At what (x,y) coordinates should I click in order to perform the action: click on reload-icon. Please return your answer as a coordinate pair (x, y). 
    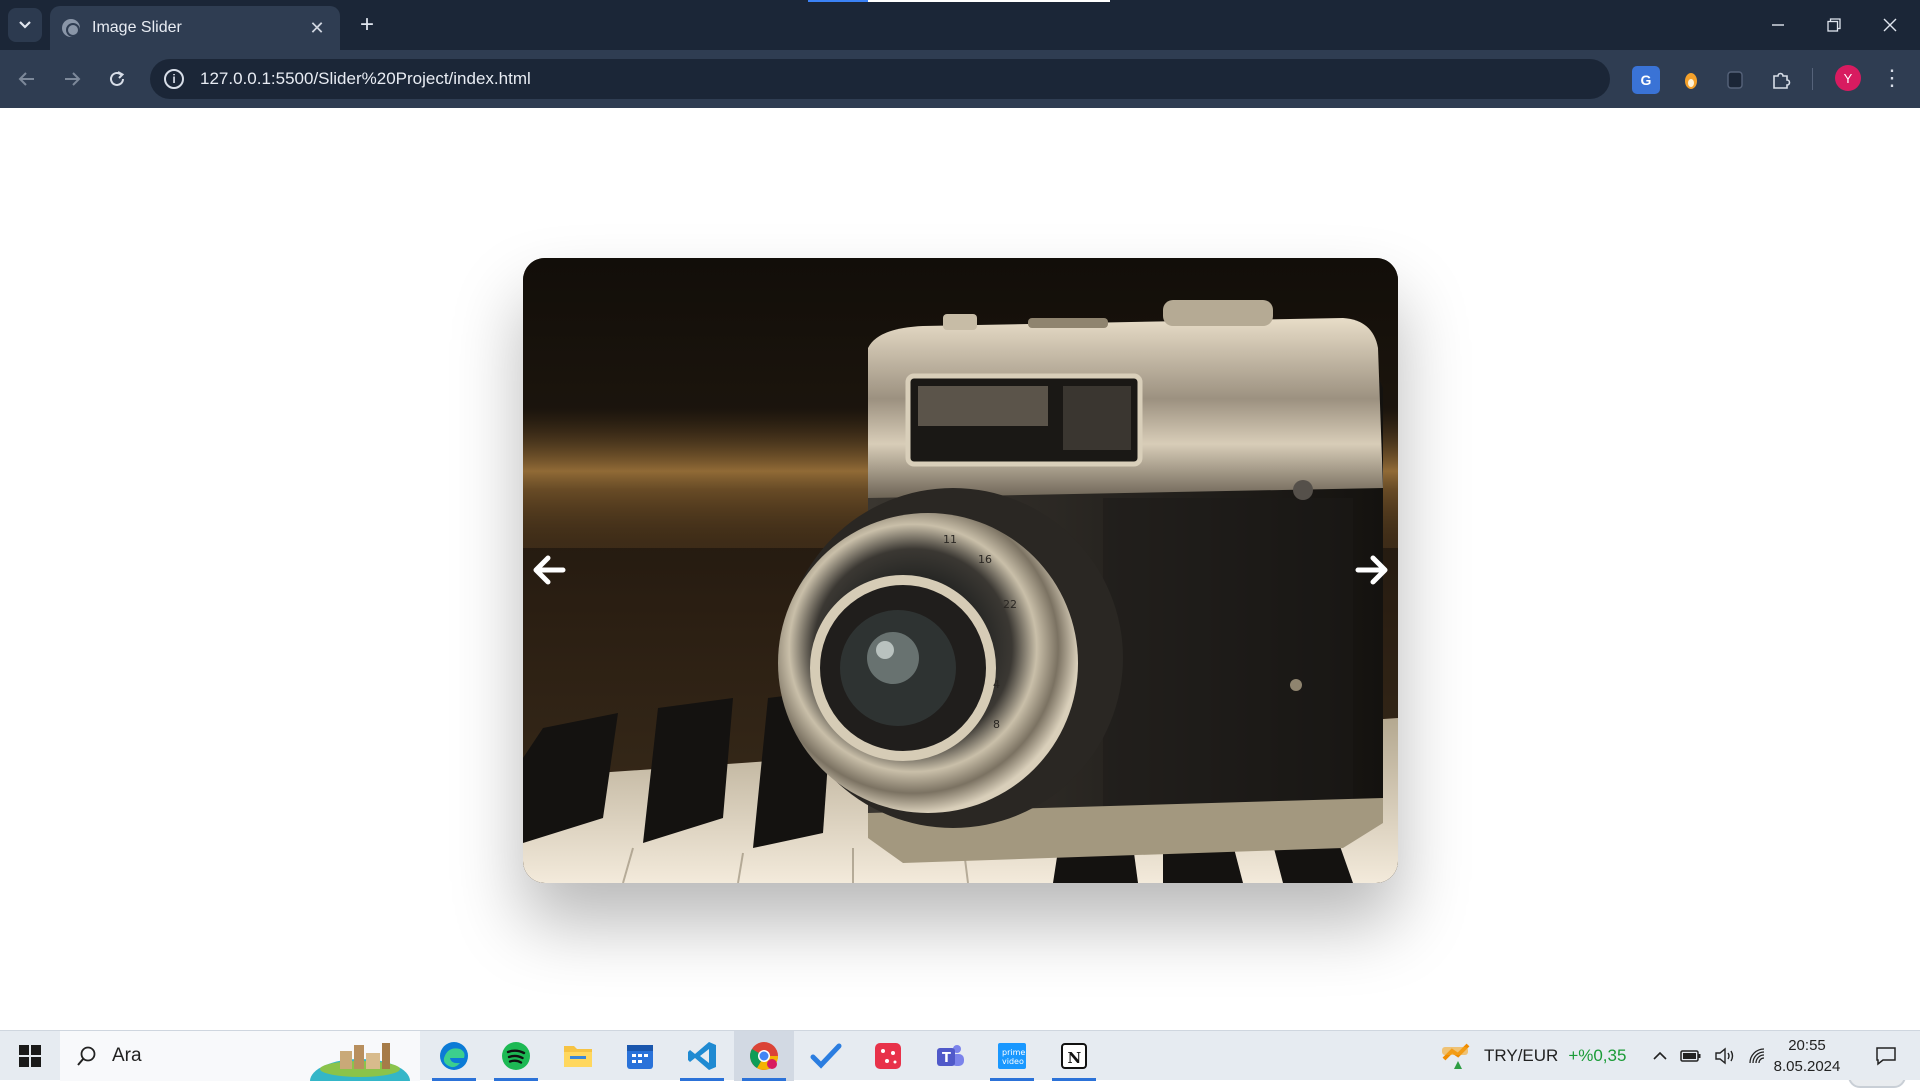
    Looking at the image, I should click on (117, 78).